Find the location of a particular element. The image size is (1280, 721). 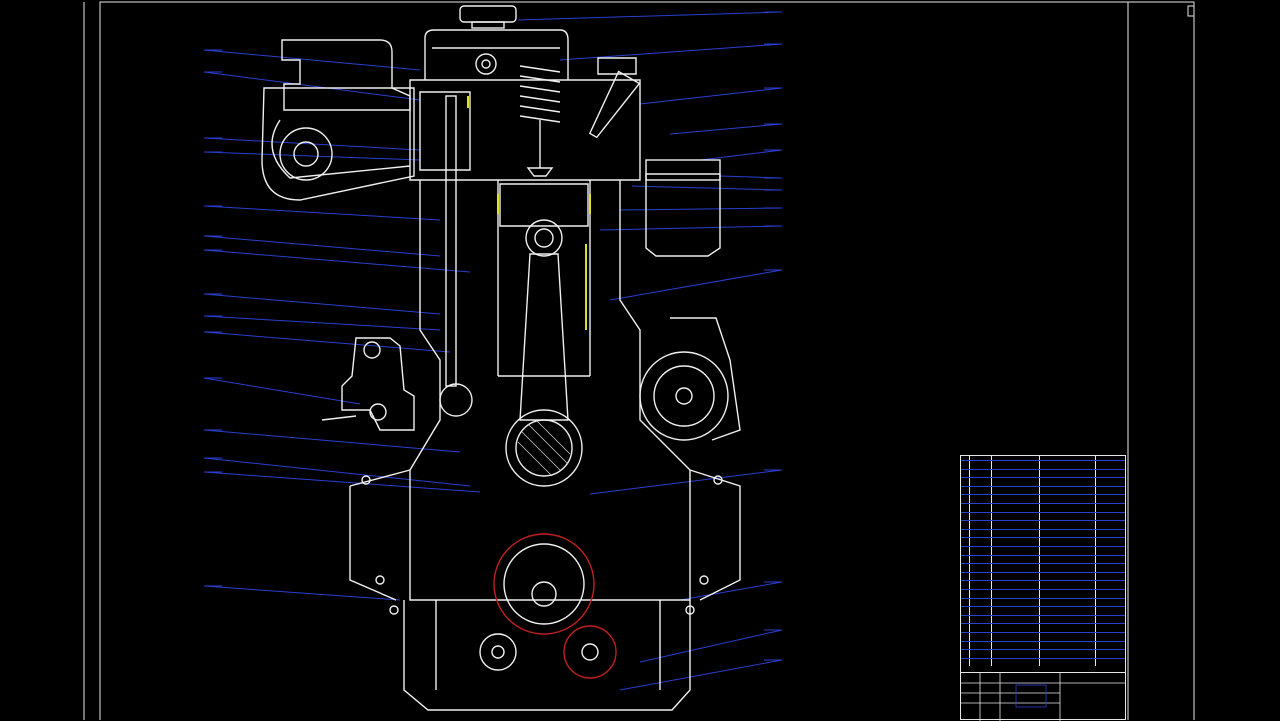

oil-filler-cap is located at coordinates (488, 14).